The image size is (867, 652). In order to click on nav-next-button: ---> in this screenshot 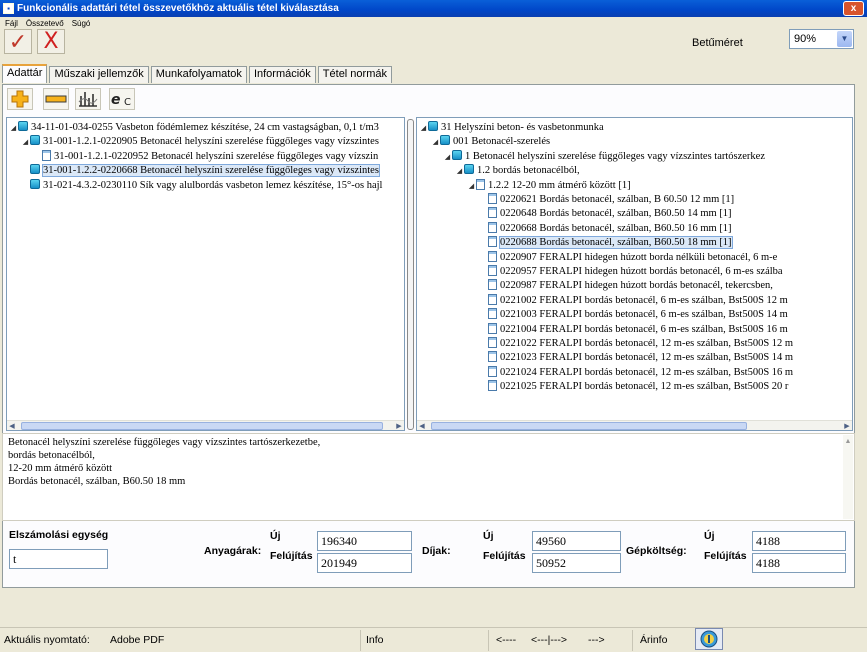, I will do `click(596, 640)`.